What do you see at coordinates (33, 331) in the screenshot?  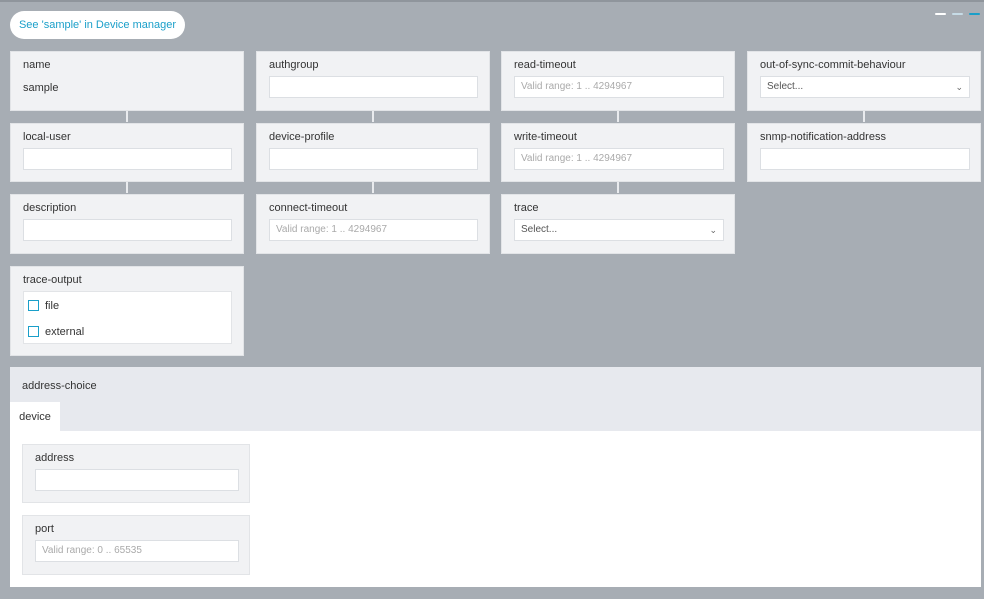 I see `external-checkbox` at bounding box center [33, 331].